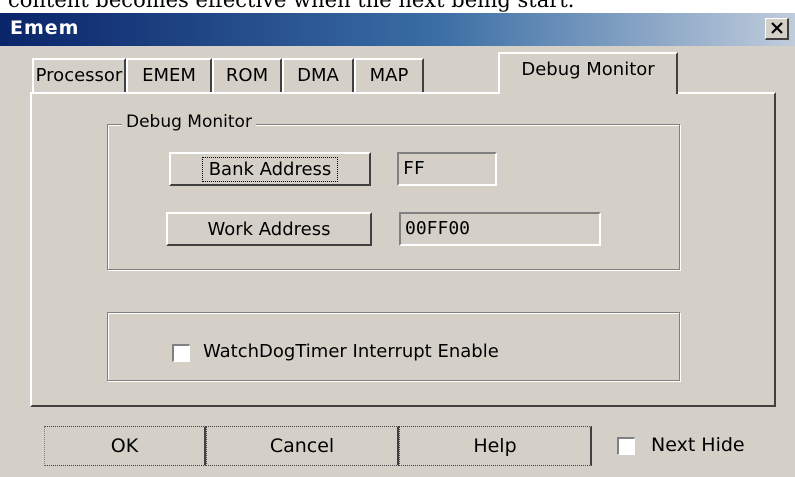 The height and width of the screenshot is (477, 795). What do you see at coordinates (626, 446) in the screenshot?
I see `next-hide-checkbox` at bounding box center [626, 446].